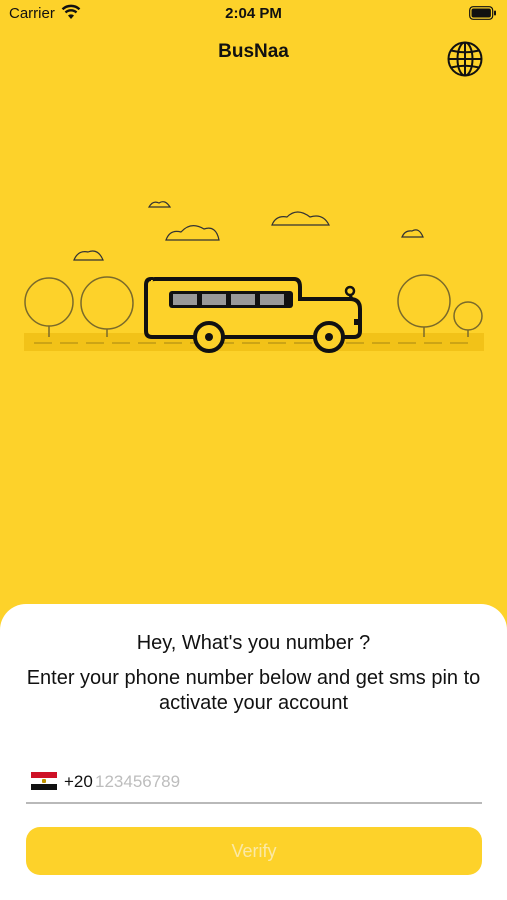  Describe the element at coordinates (44, 781) in the screenshot. I see `egypt-flag-icon` at that location.